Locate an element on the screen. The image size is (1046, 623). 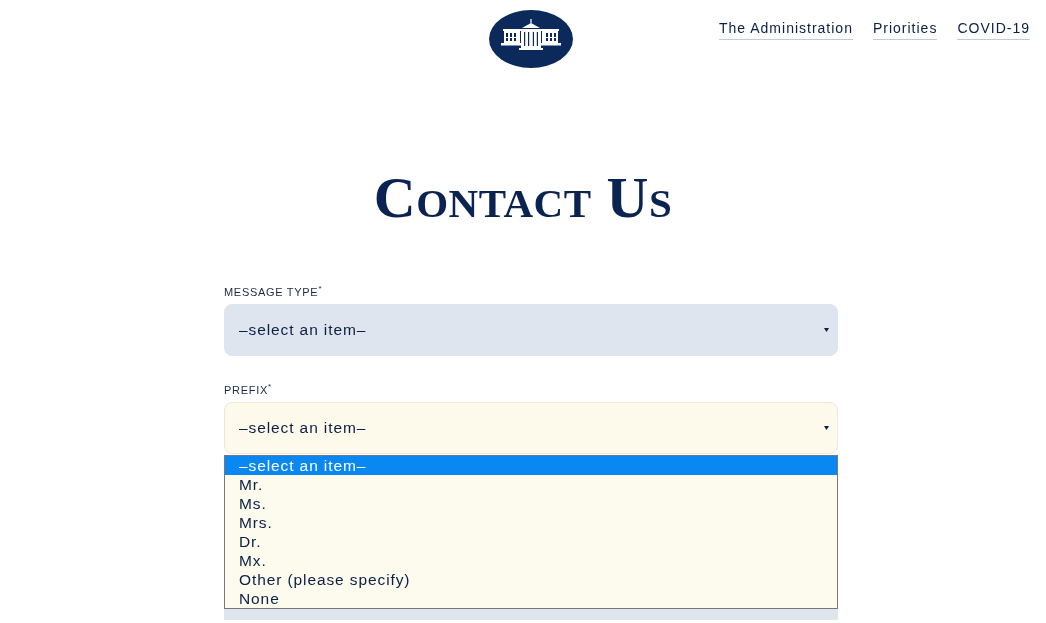
dropdown-option: –select an item– is located at coordinates (531, 465).